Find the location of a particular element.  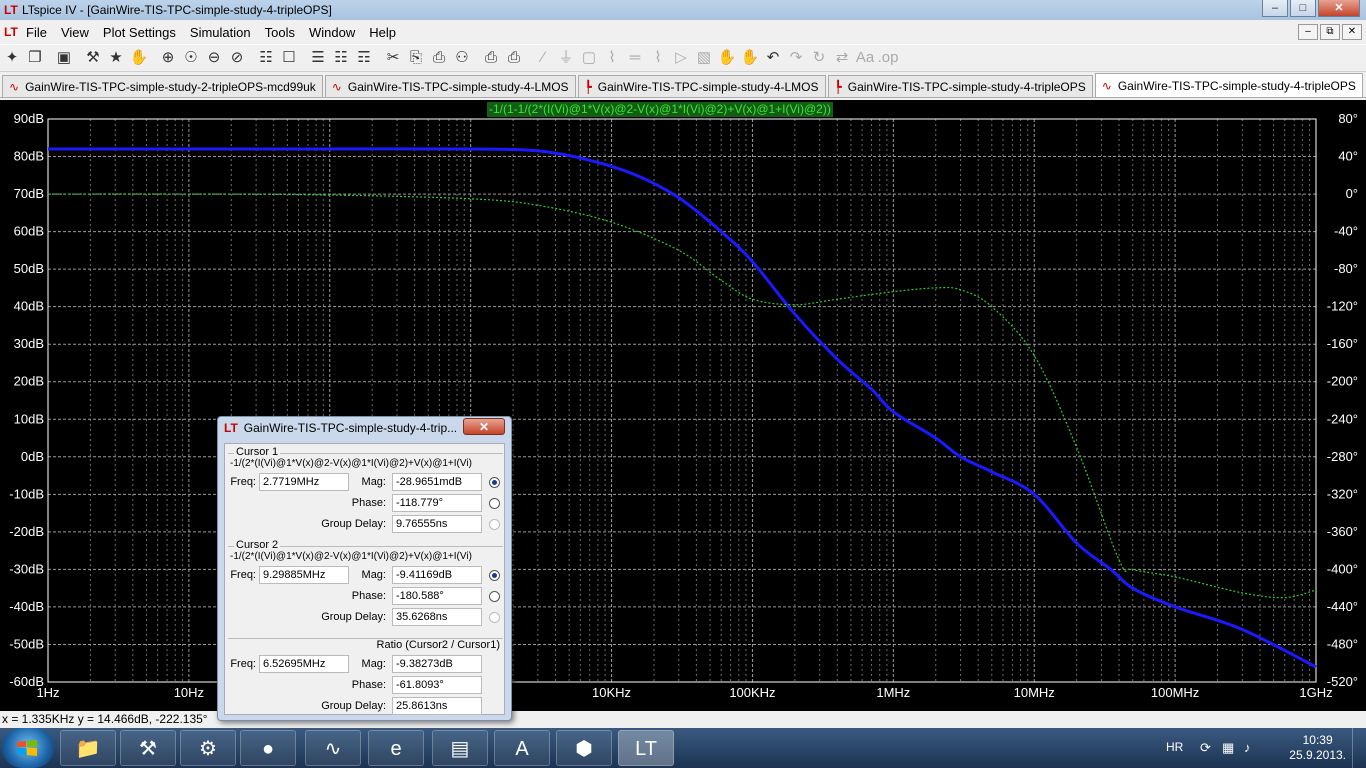

network-icon: ▦ is located at coordinates (1228, 748).